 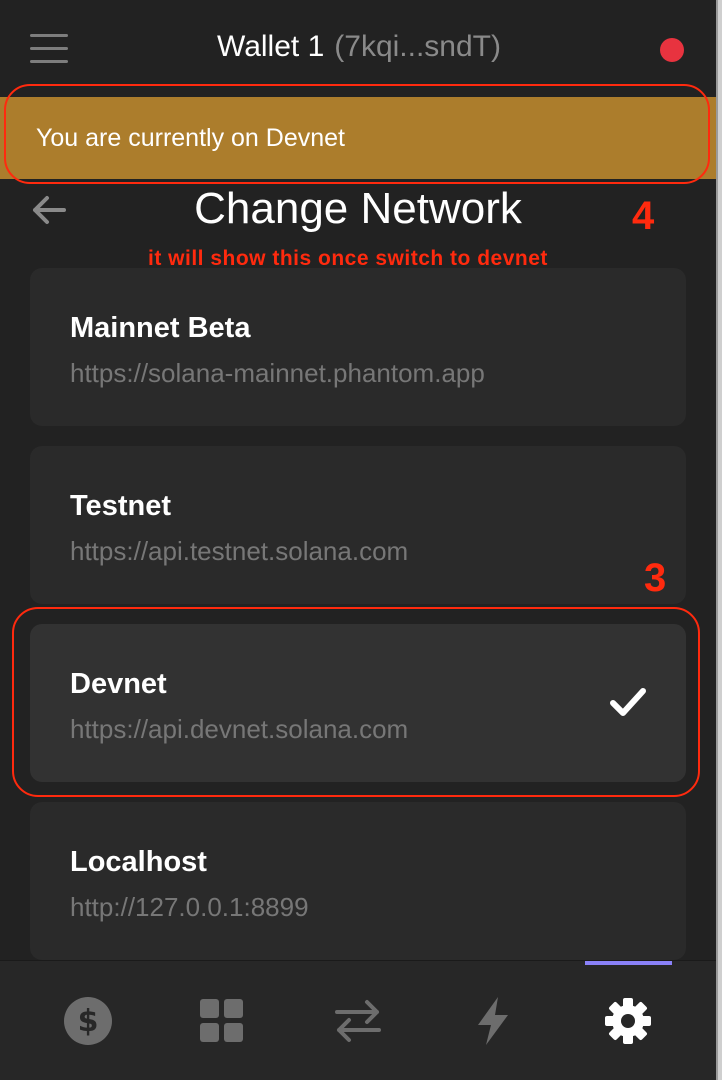 I want to click on wallet-title: Wallet 1 (7kqi...sndT), so click(x=358, y=47).